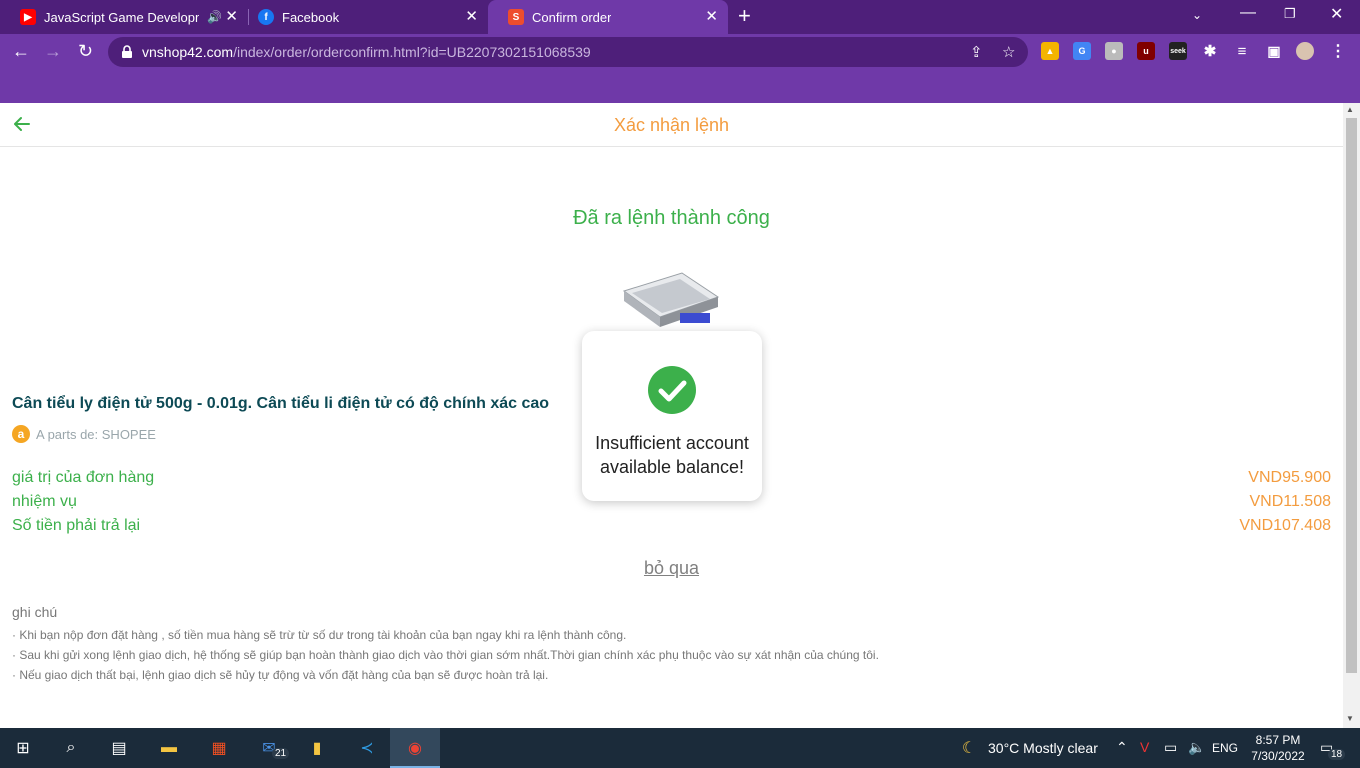 Image resolution: width=1360 pixels, height=768 pixels. I want to click on notifications-badge: 18, so click(1337, 754).